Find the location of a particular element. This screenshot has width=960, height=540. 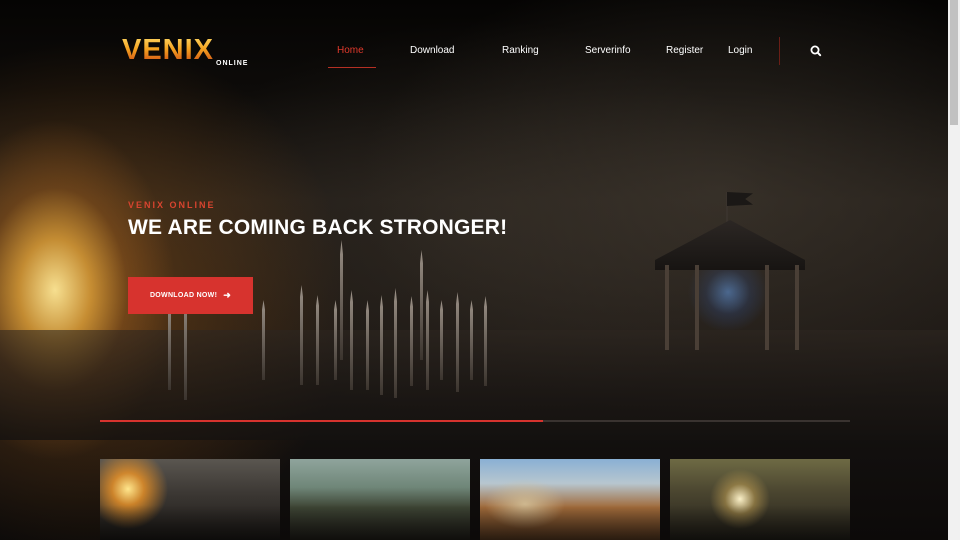

nav-active-underline is located at coordinates (352, 67).